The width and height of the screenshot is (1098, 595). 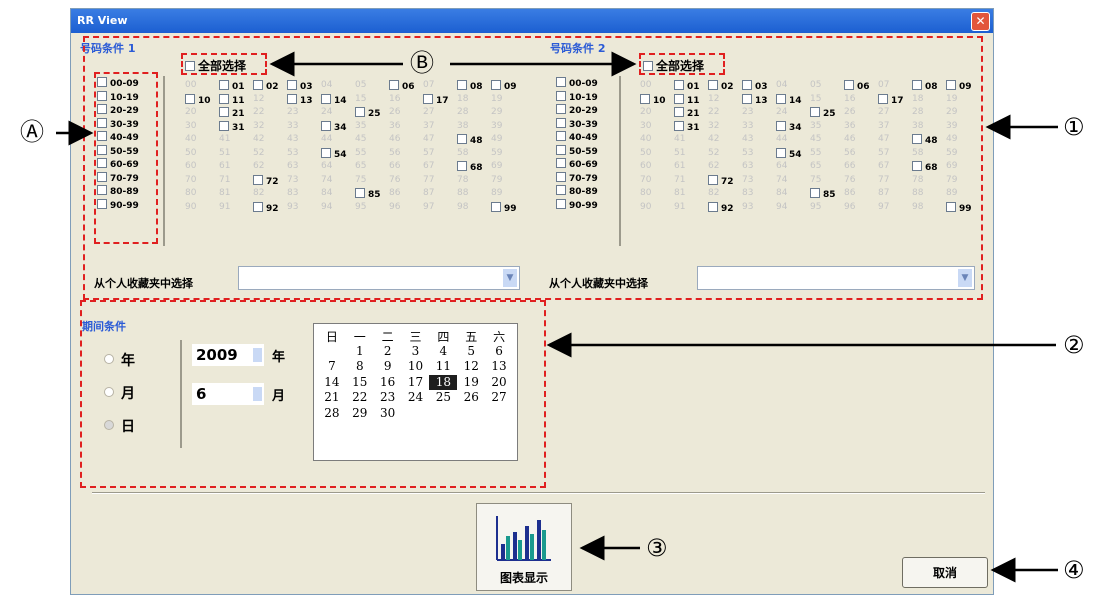 What do you see at coordinates (657, 548) in the screenshot?
I see `annotation-3: ③` at bounding box center [657, 548].